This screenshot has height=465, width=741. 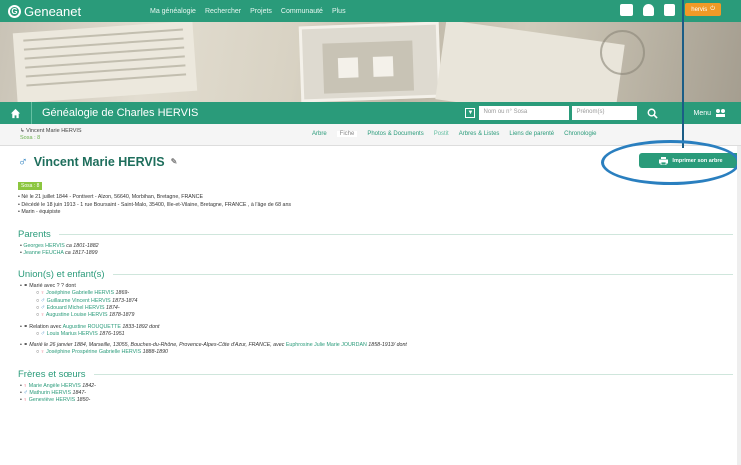 I want to click on nav-communaute: Communauté, so click(x=302, y=11).